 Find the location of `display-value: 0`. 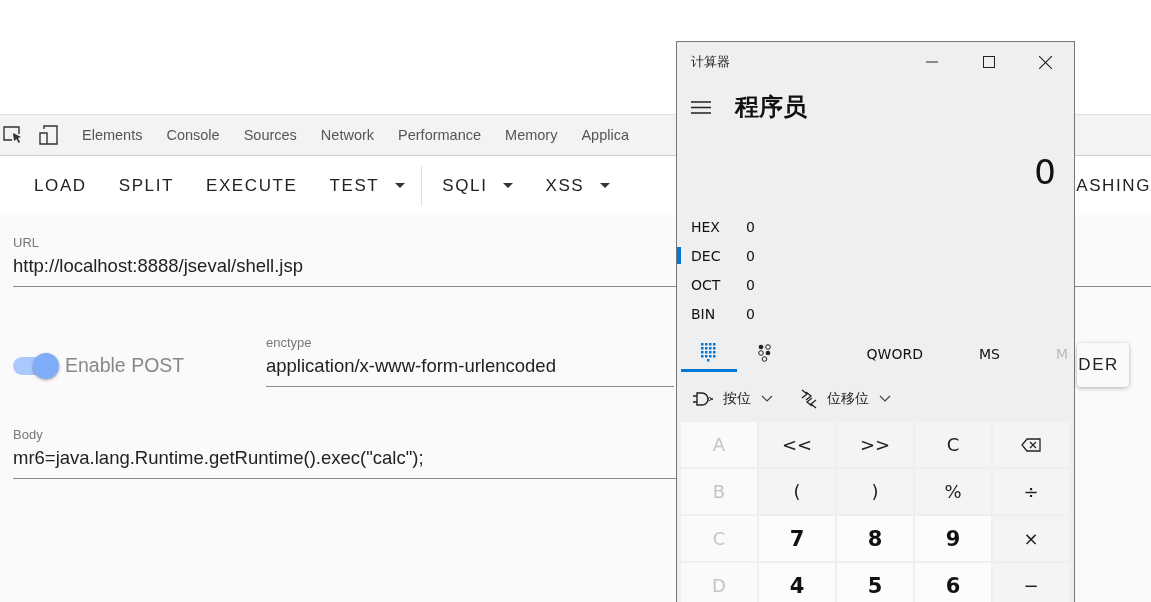

display-value: 0 is located at coordinates (1045, 172).